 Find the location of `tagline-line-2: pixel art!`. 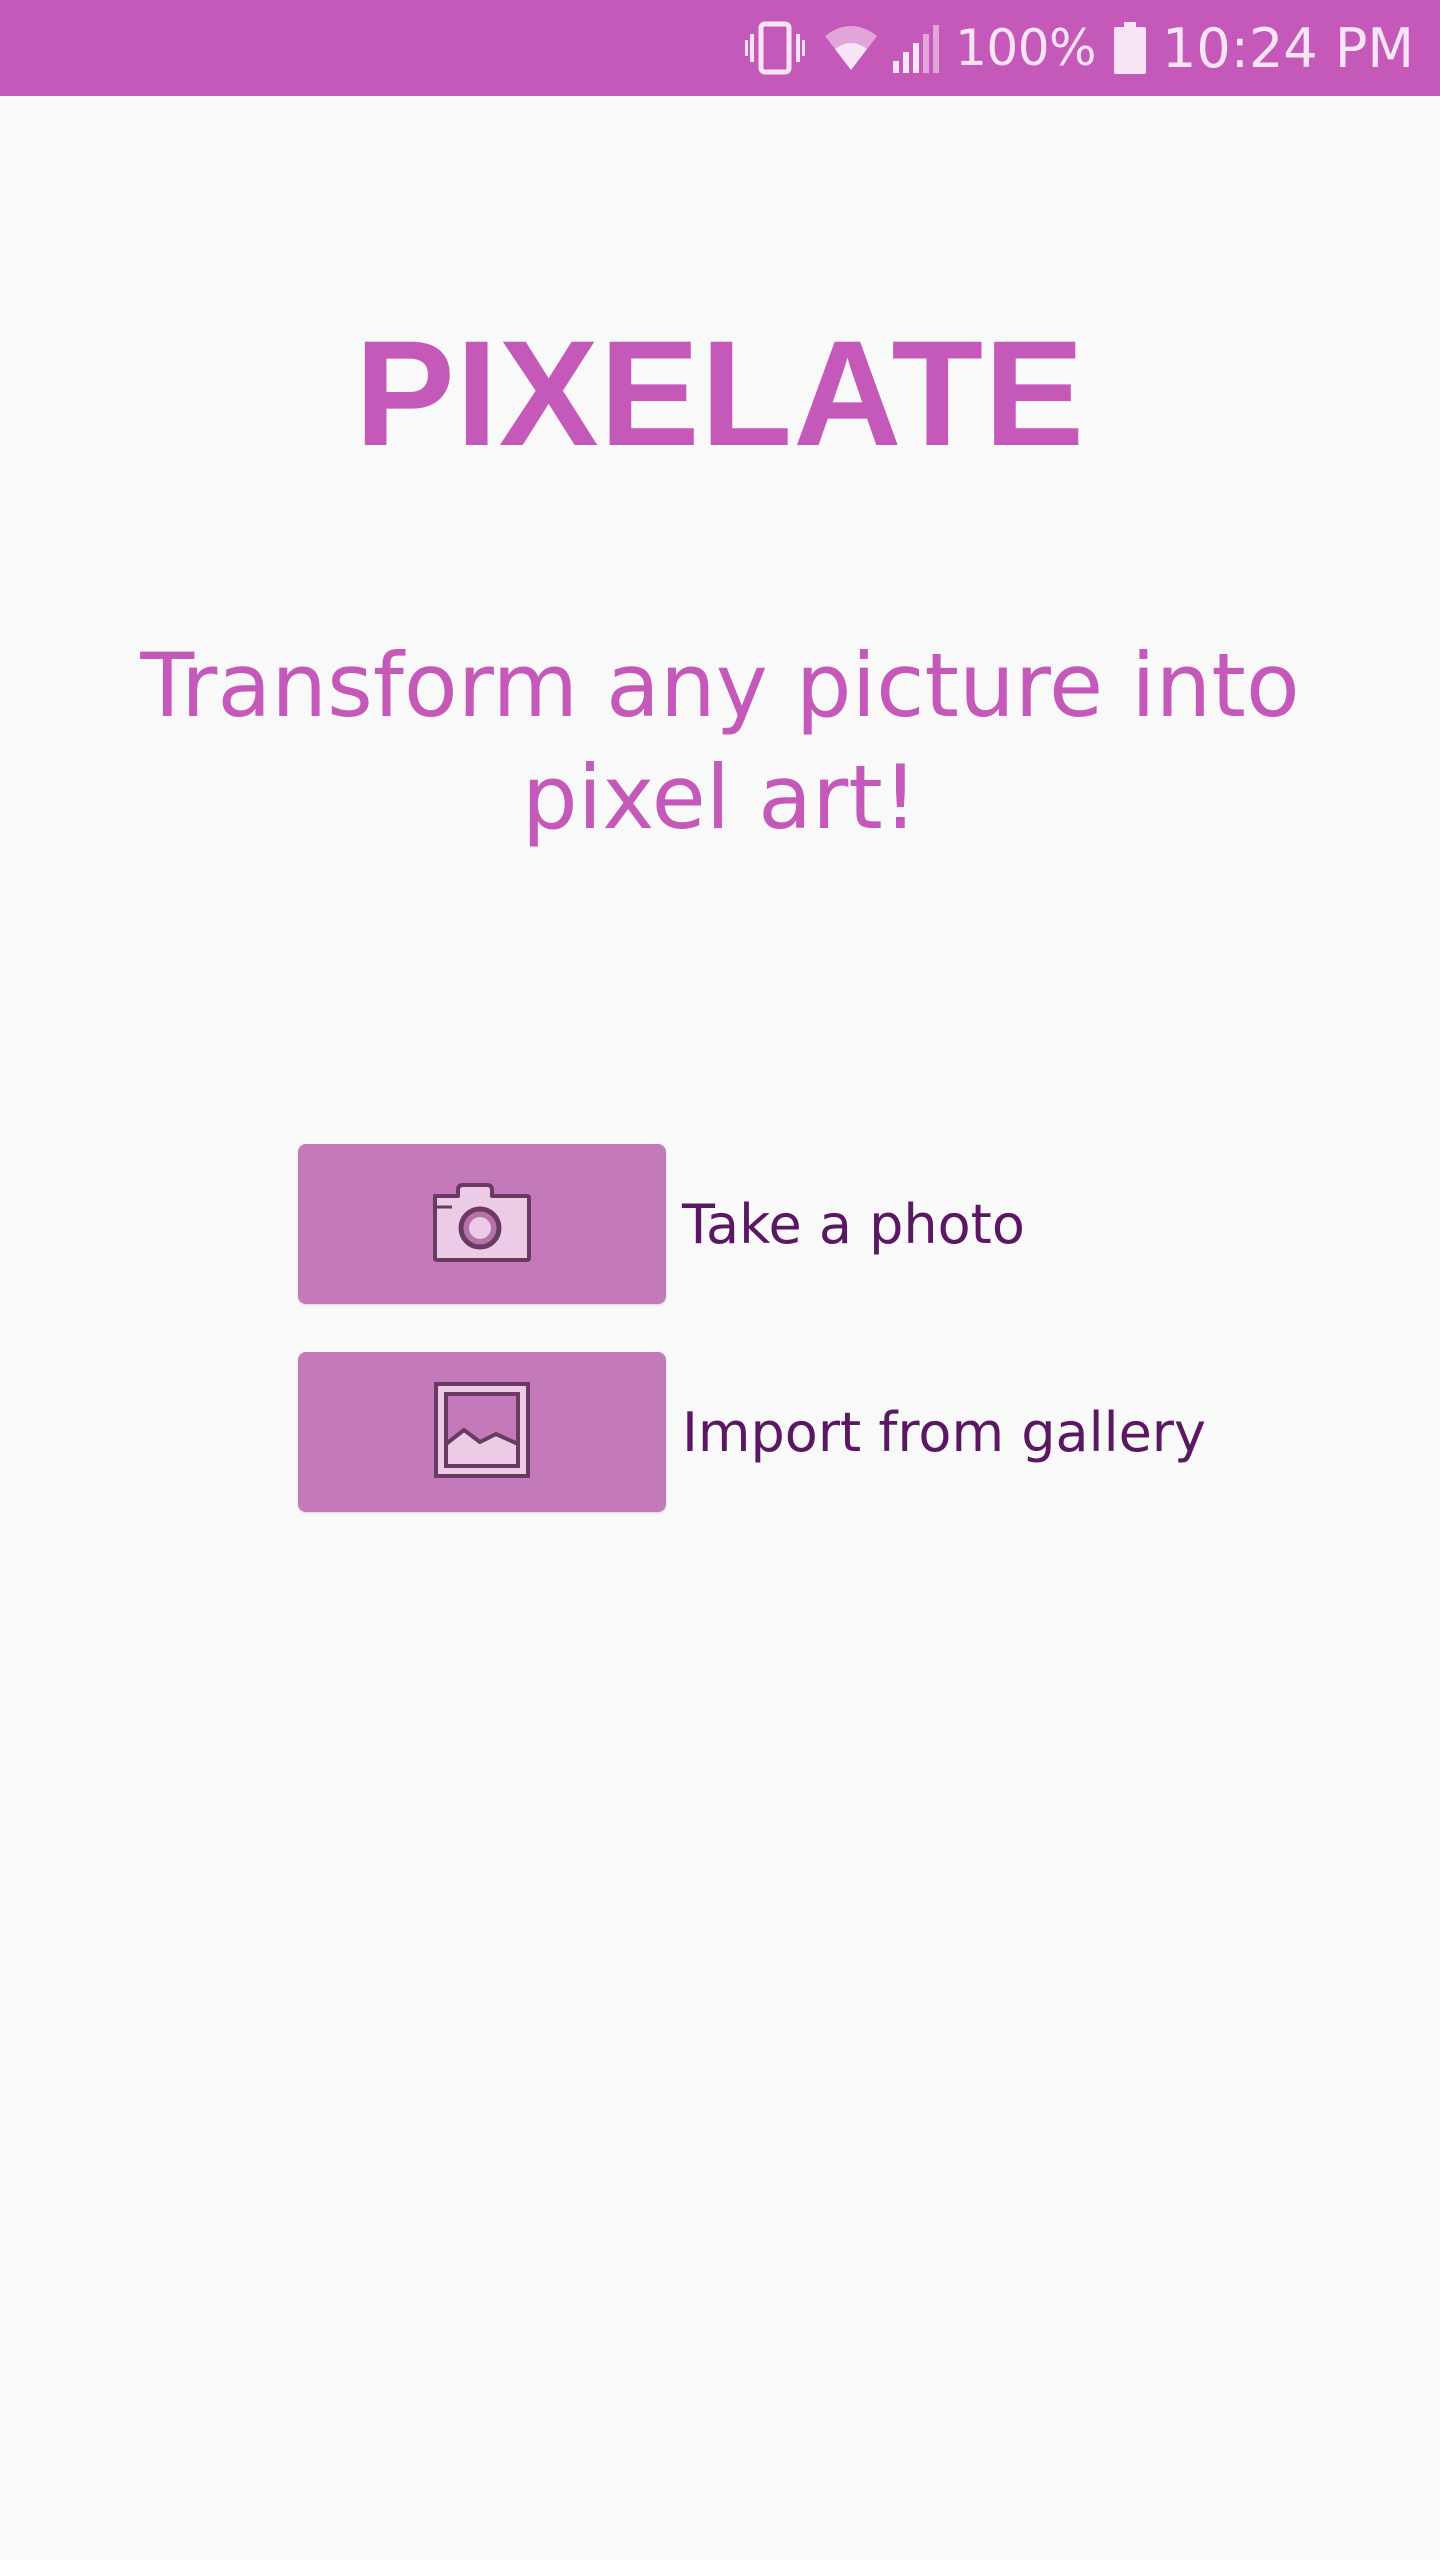

tagline-line-2: pixel art! is located at coordinates (720, 797).